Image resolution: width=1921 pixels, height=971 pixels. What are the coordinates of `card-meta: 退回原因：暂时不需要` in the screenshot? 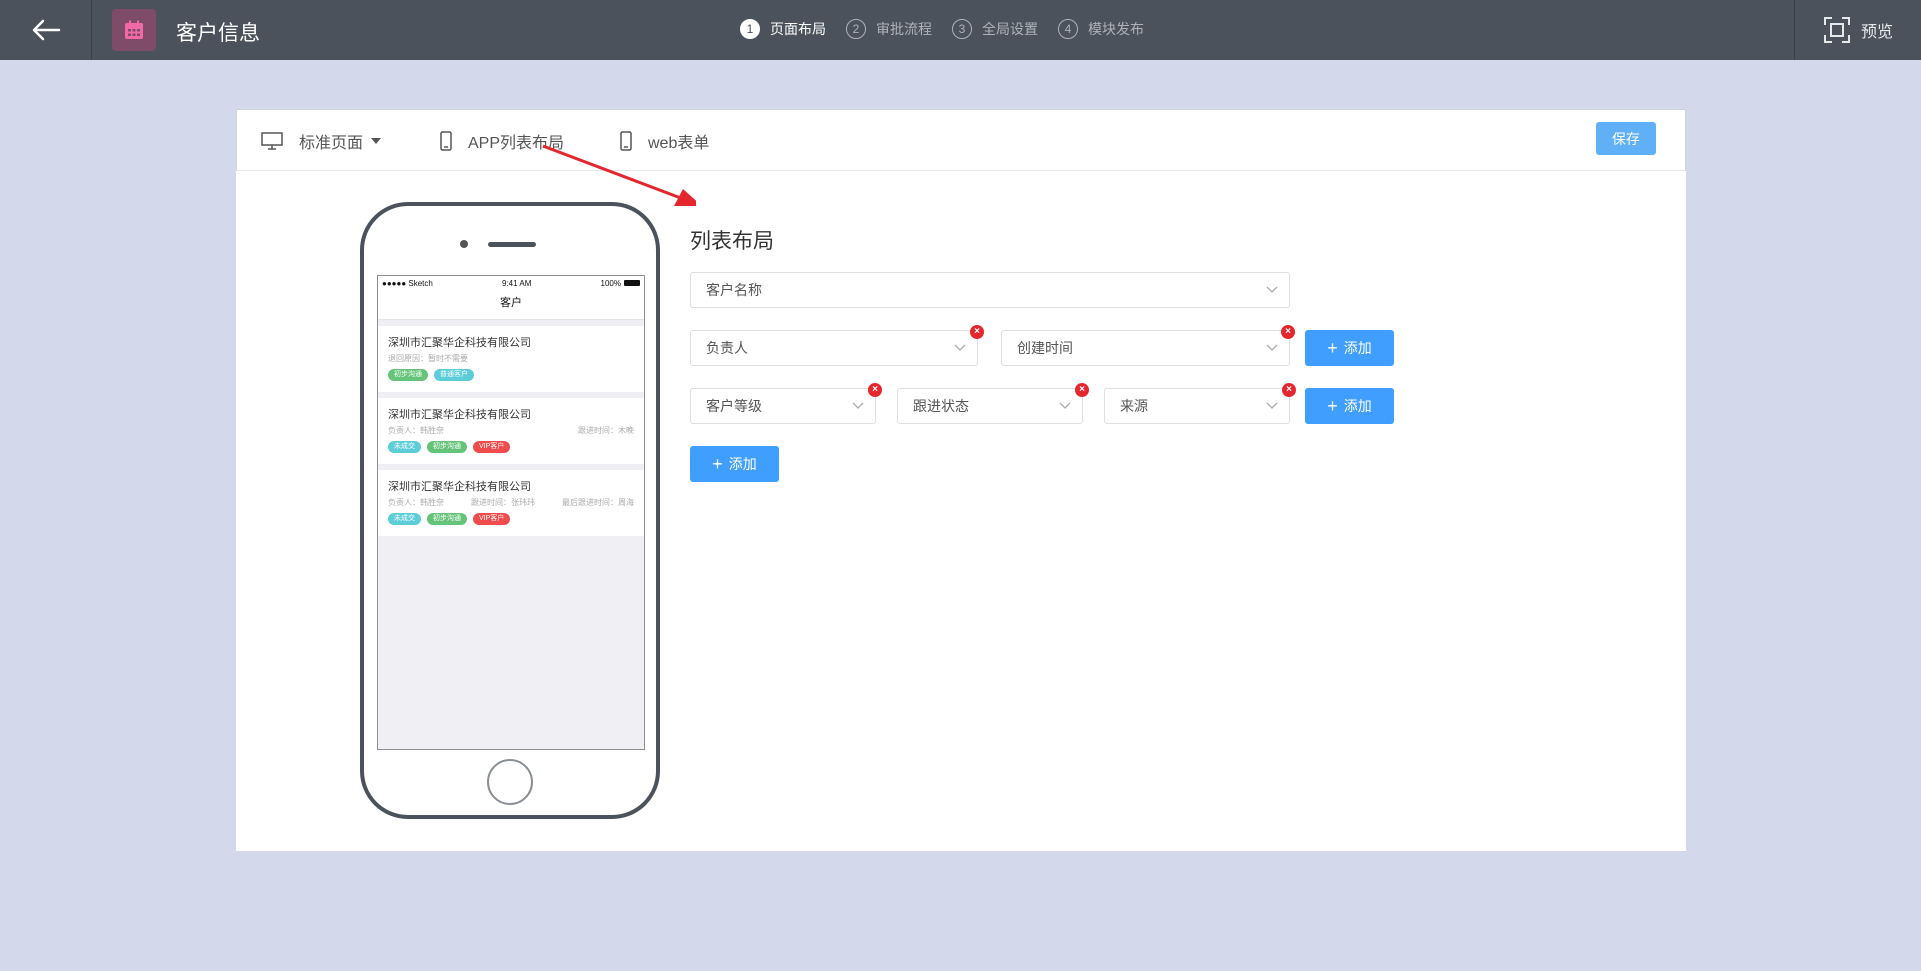 It's located at (511, 358).